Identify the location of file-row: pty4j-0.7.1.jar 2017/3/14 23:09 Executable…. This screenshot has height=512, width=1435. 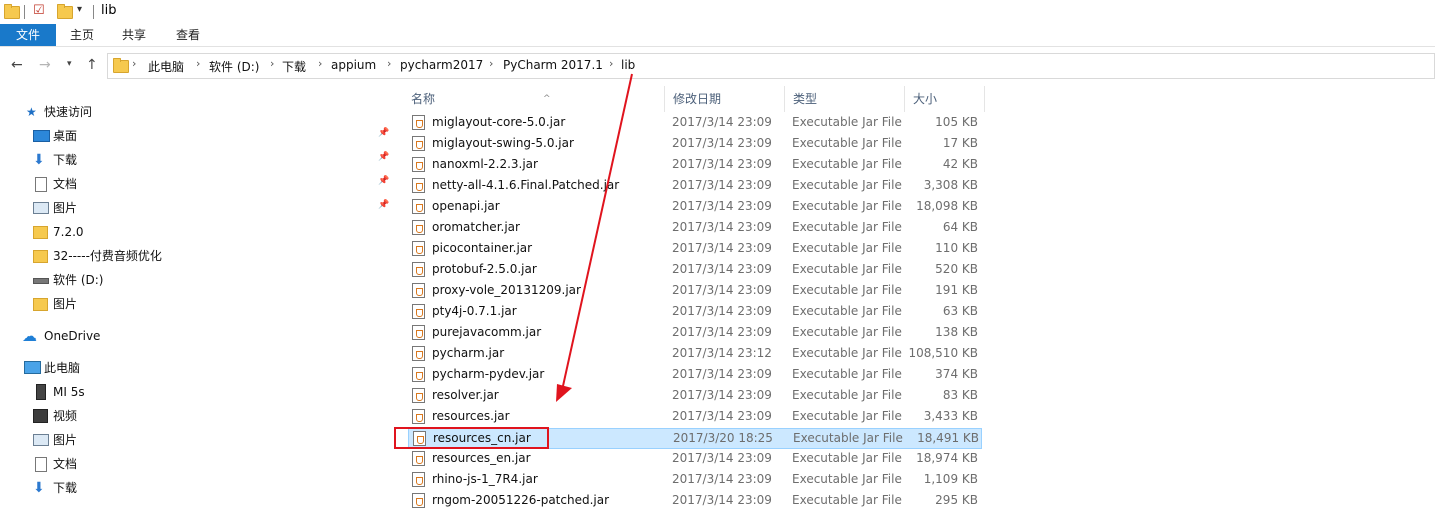
(695, 312).